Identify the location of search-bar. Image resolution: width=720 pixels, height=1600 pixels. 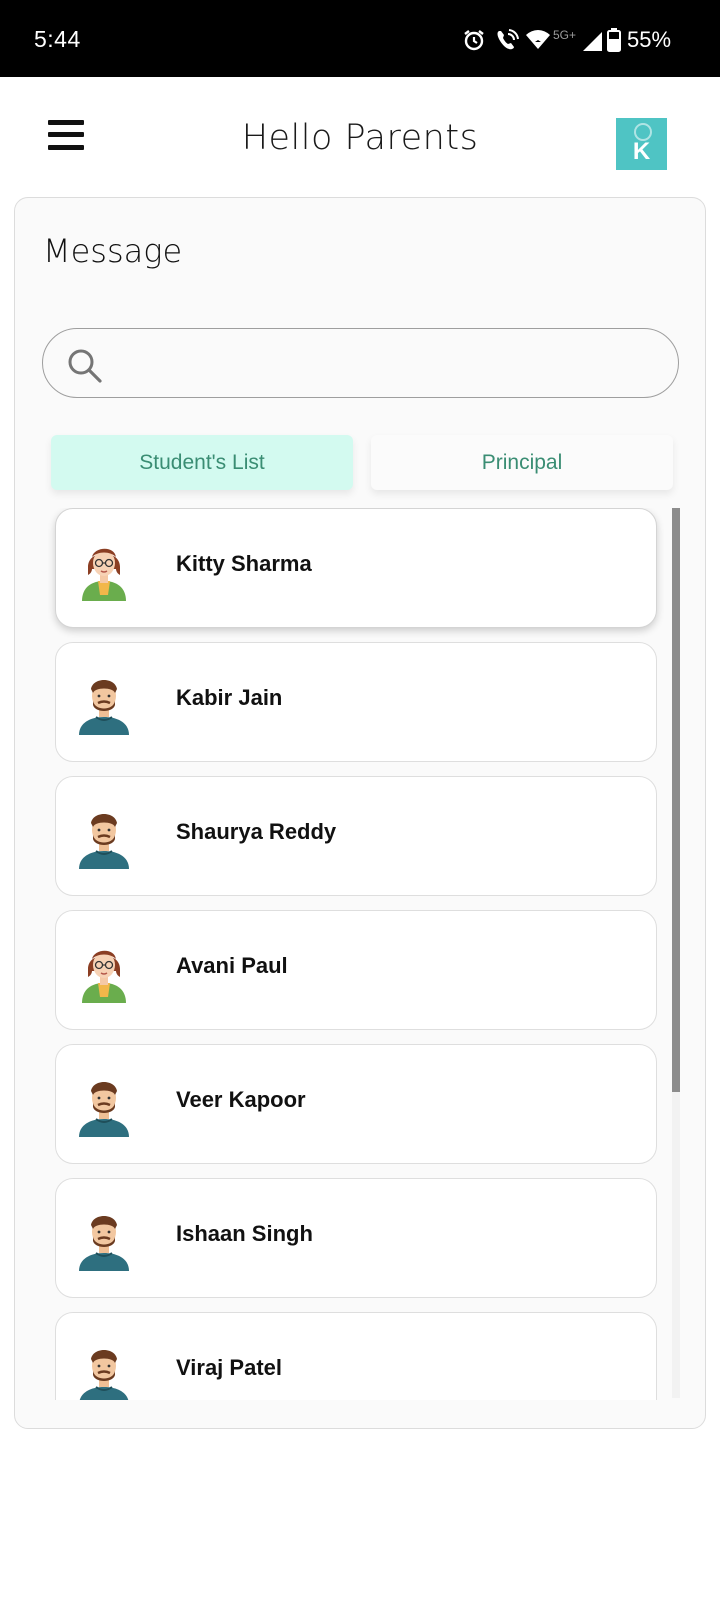
(360, 363).